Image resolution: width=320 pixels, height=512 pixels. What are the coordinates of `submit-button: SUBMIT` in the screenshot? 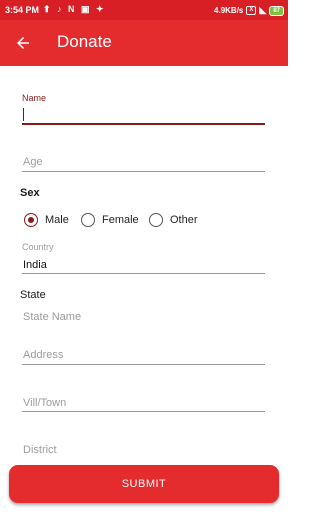 It's located at (144, 484).